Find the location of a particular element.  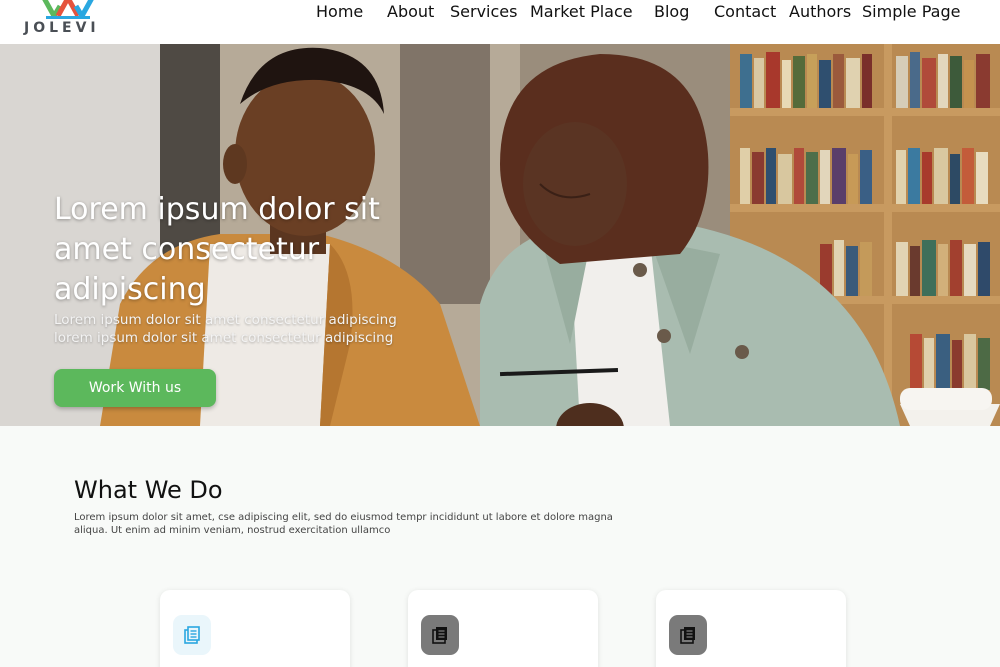

nav-contact: Contact is located at coordinates (745, 11).